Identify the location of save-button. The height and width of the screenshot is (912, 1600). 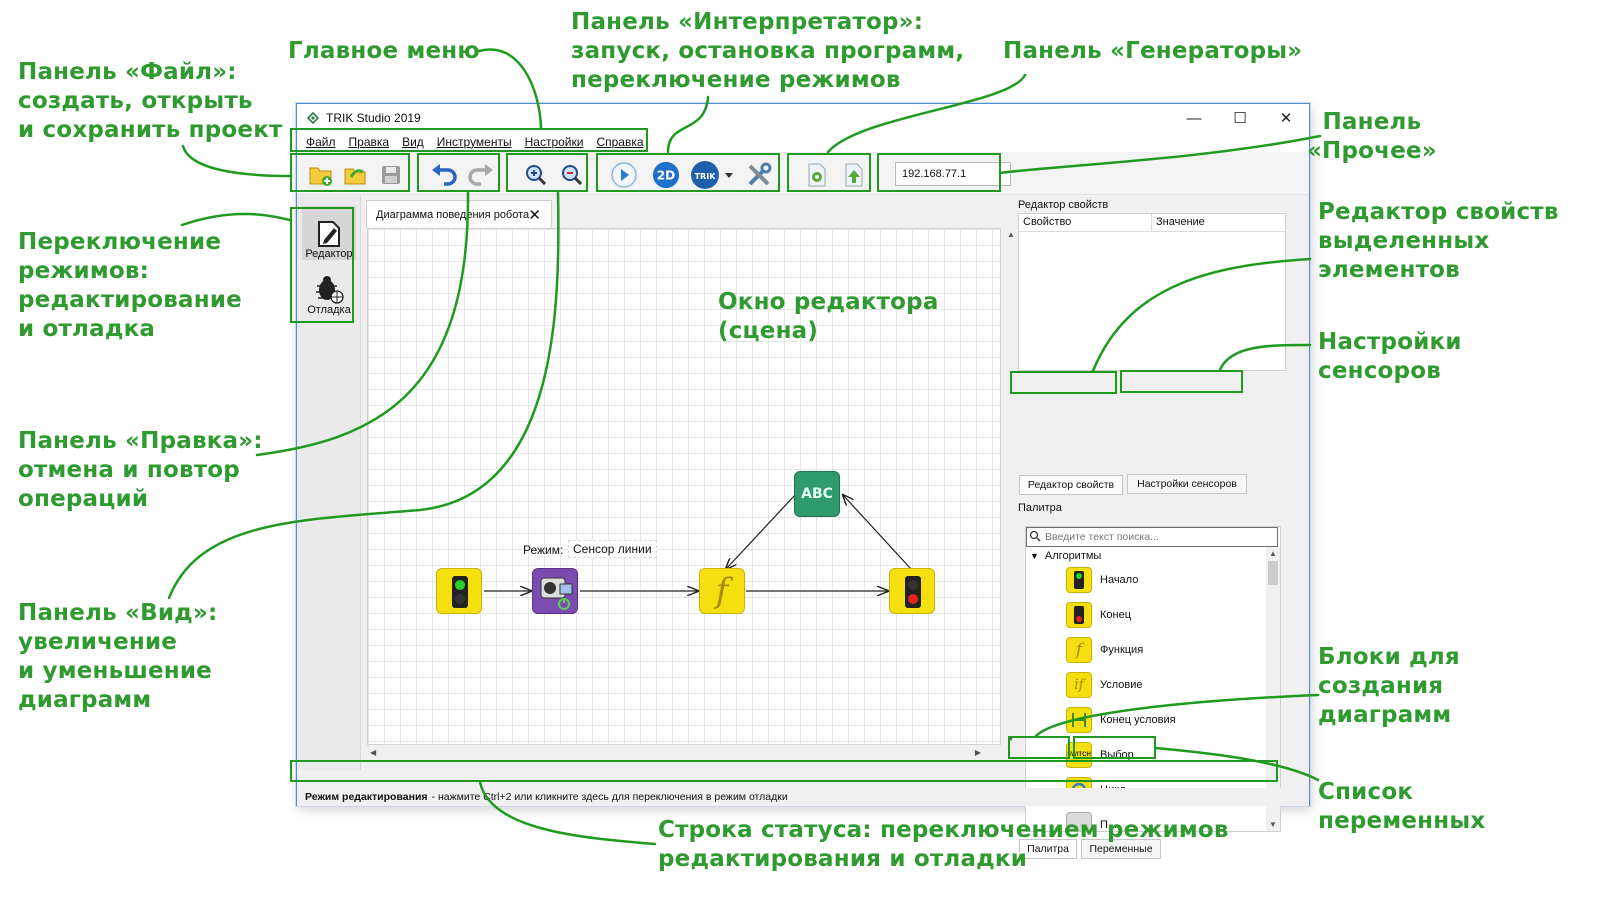
(391, 175).